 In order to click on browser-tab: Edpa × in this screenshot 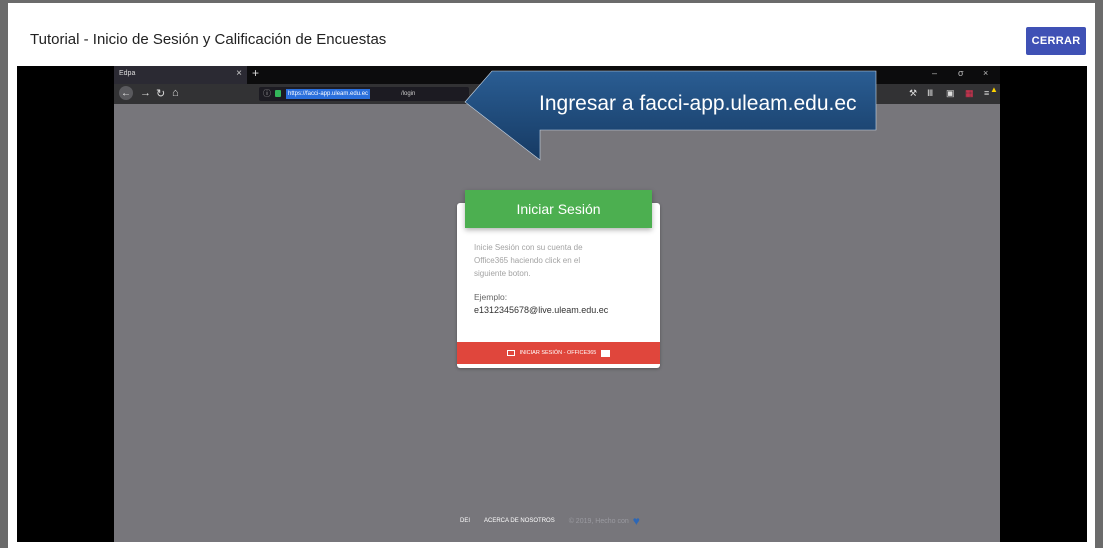, I will do `click(180, 75)`.